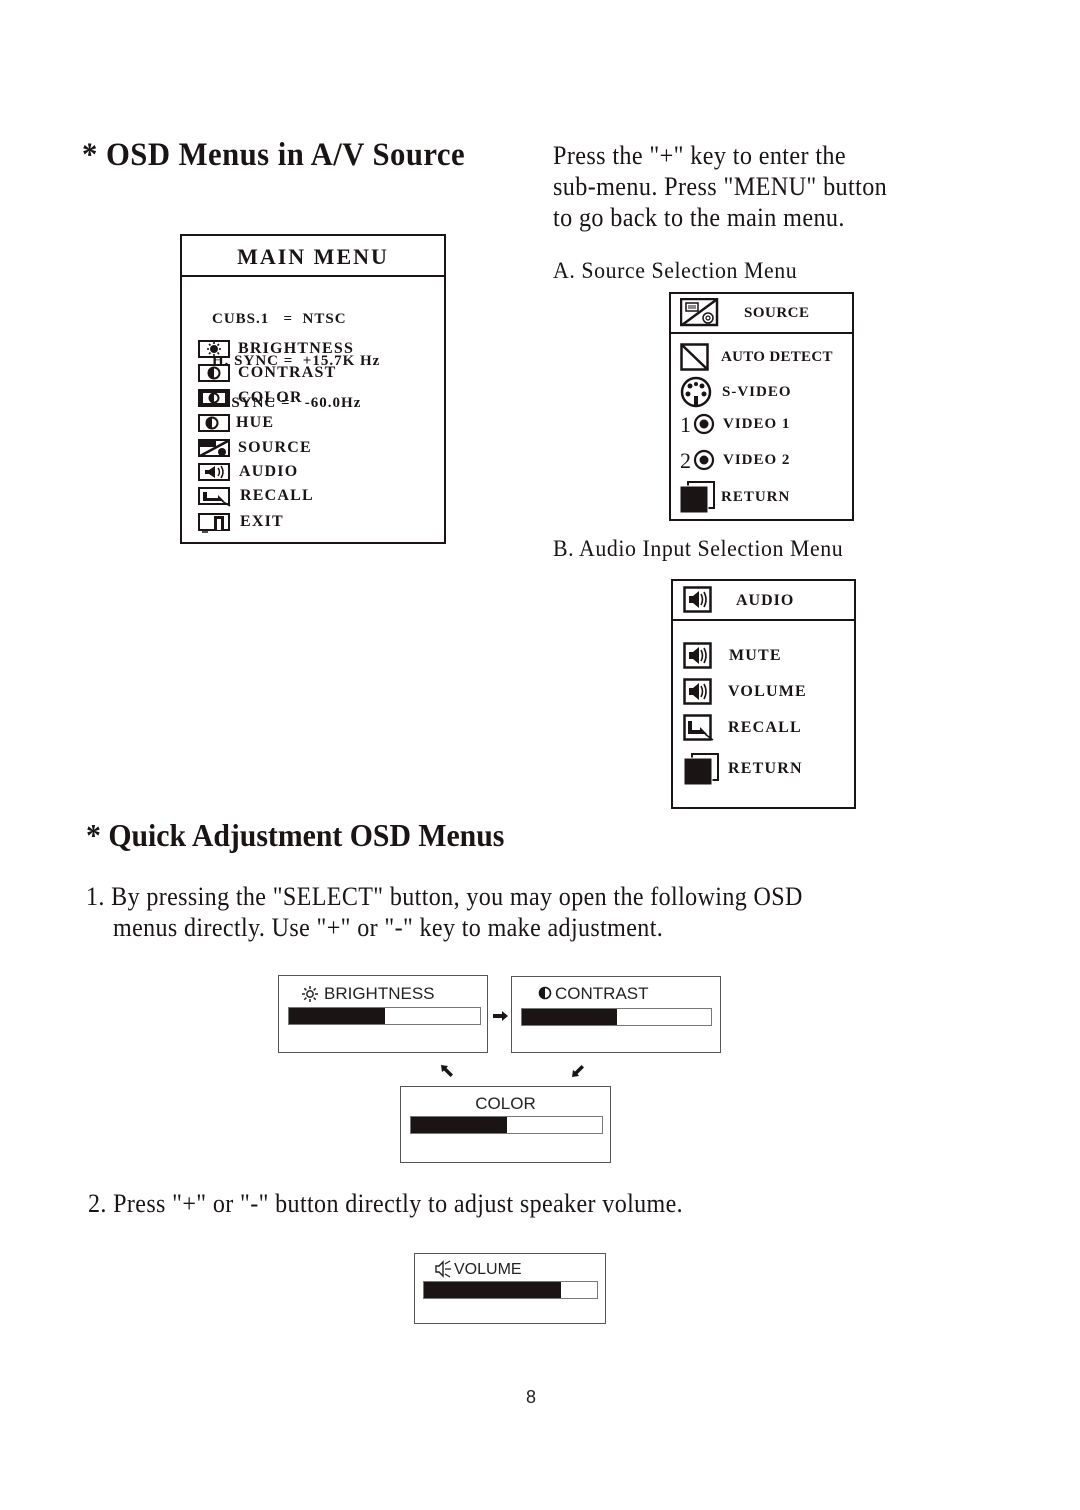 The width and height of the screenshot is (1080, 1510). Describe the element at coordinates (602, 993) in the screenshot. I see `quick-contrast-label: CONTRAST` at that location.